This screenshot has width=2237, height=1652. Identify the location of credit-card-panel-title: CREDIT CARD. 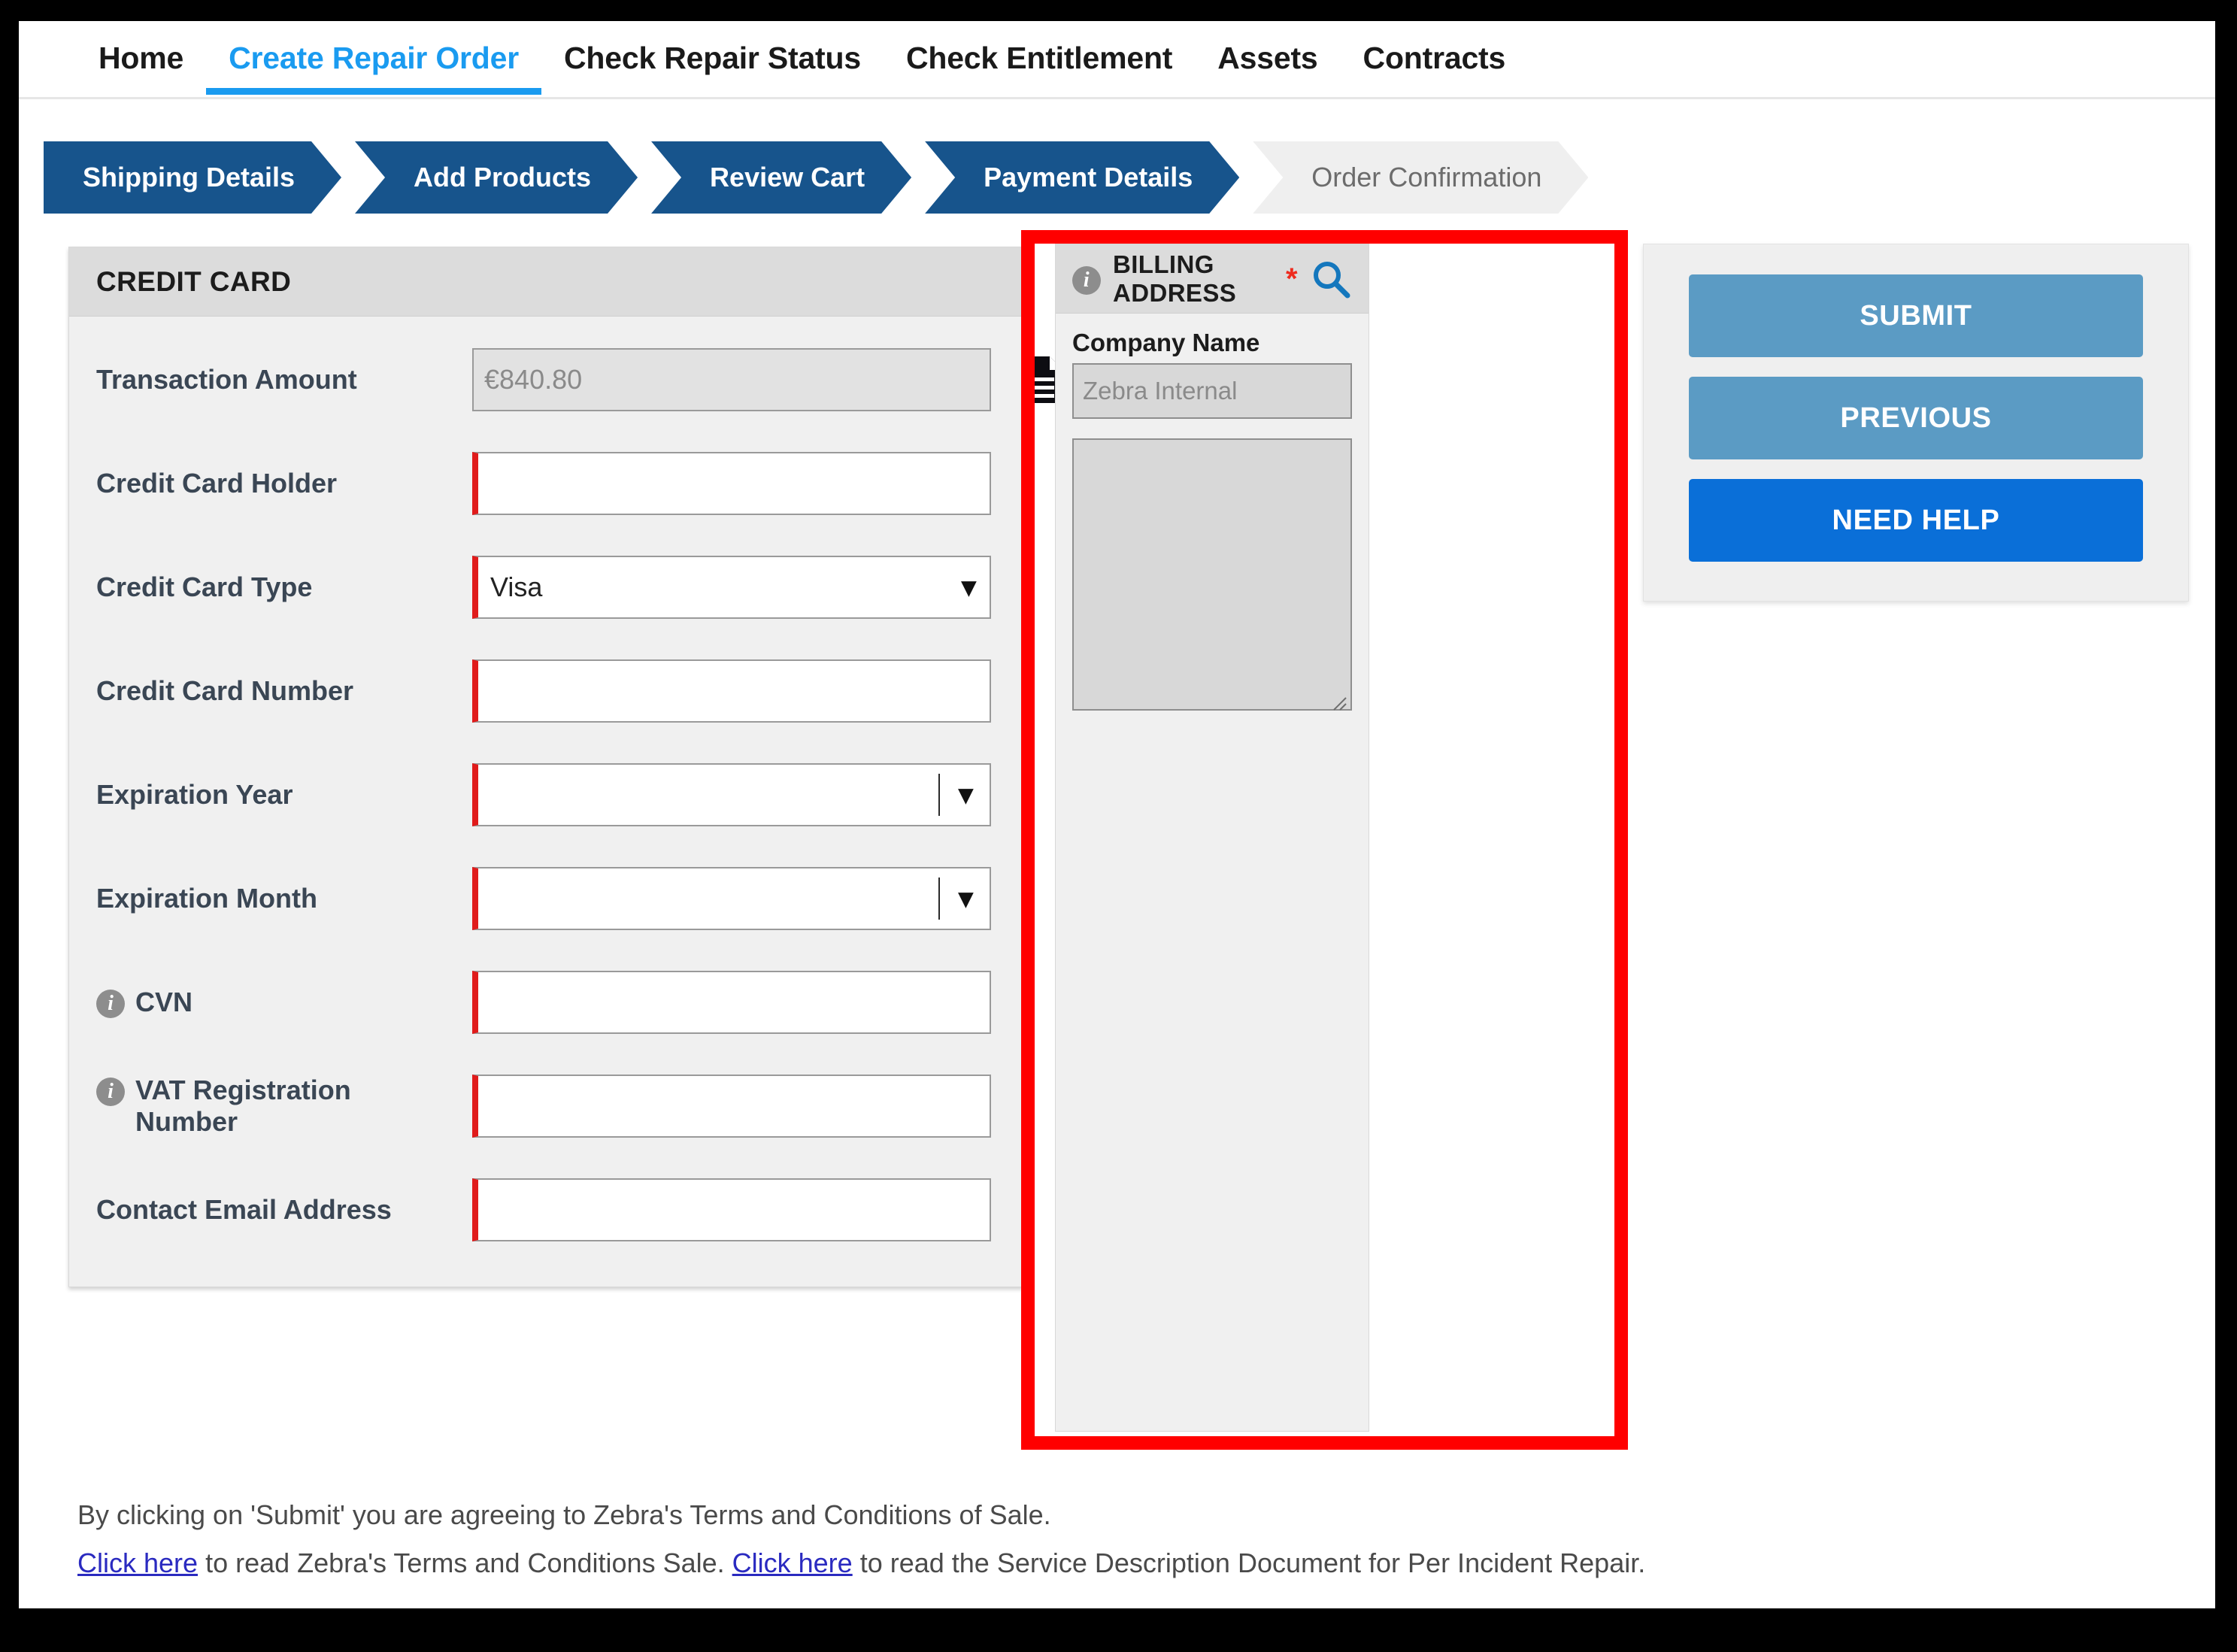
(546, 282).